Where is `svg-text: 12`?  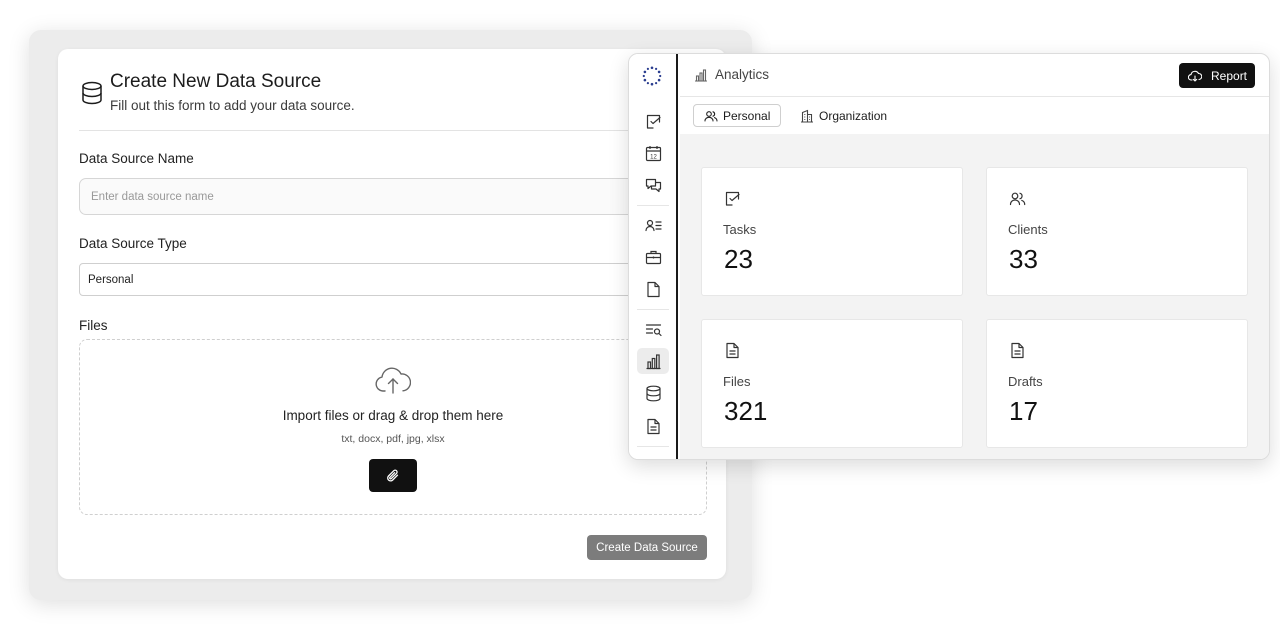
svg-text: 12 is located at coordinates (653, 157).